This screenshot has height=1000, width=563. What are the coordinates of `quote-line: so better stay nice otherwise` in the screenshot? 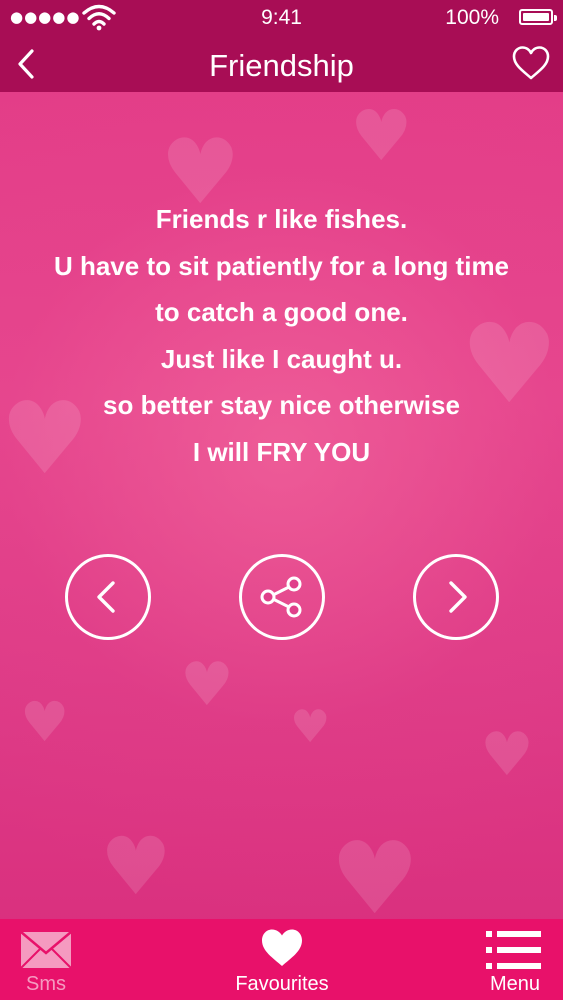 It's located at (281, 405).